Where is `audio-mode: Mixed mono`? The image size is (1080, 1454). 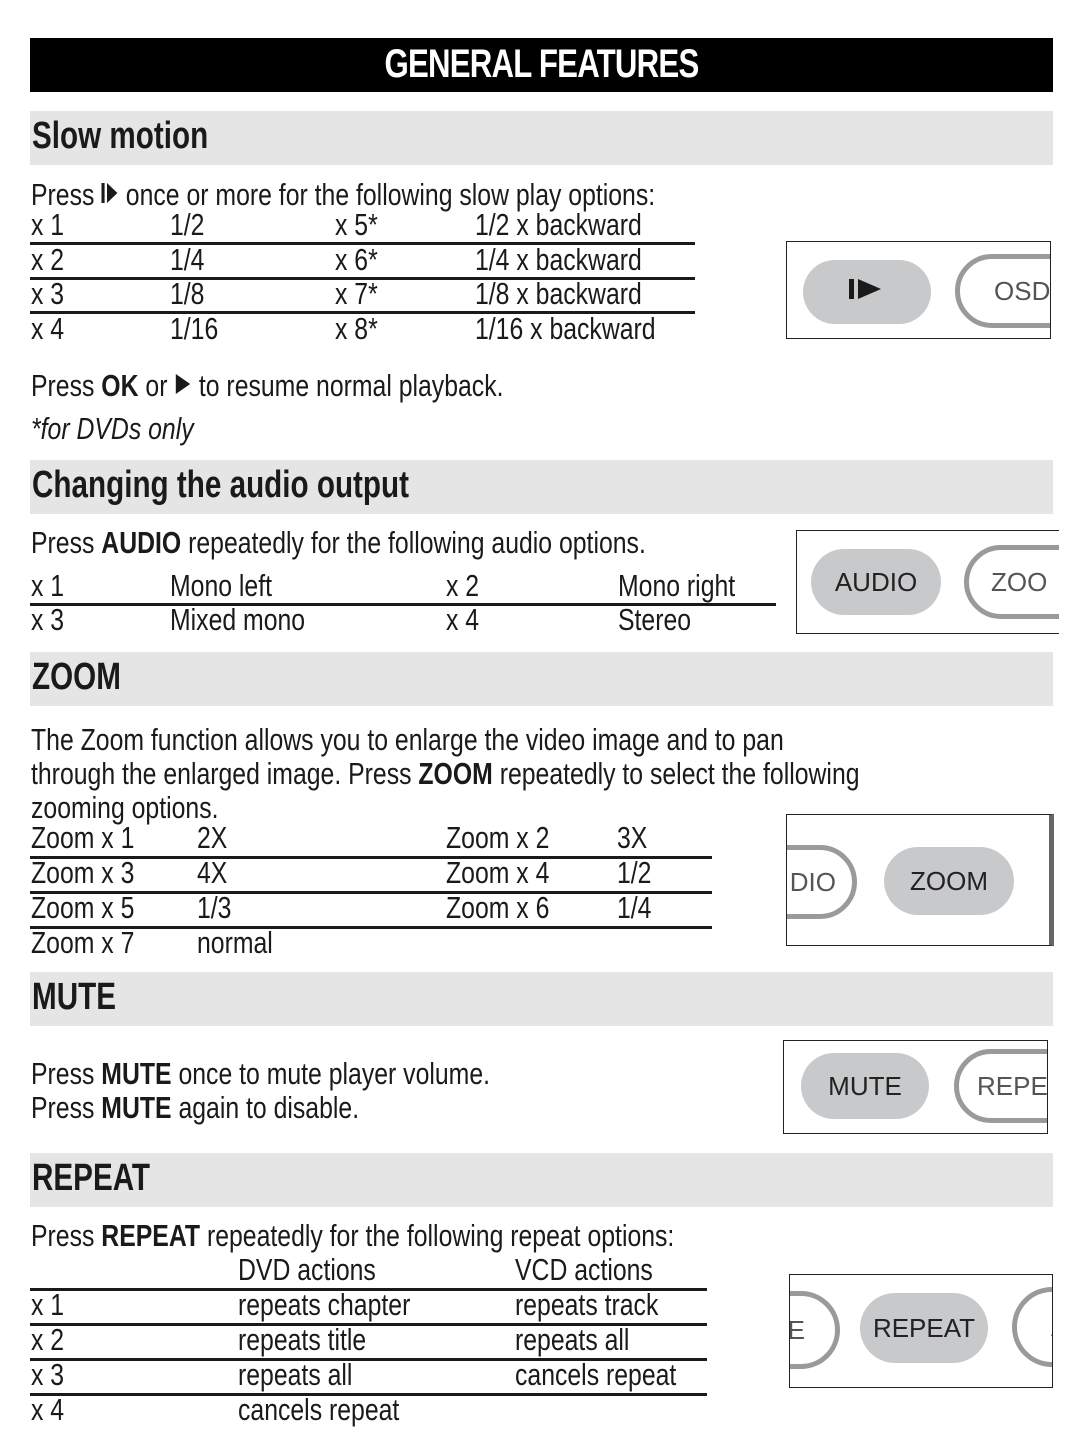
audio-mode: Mixed mono is located at coordinates (238, 619).